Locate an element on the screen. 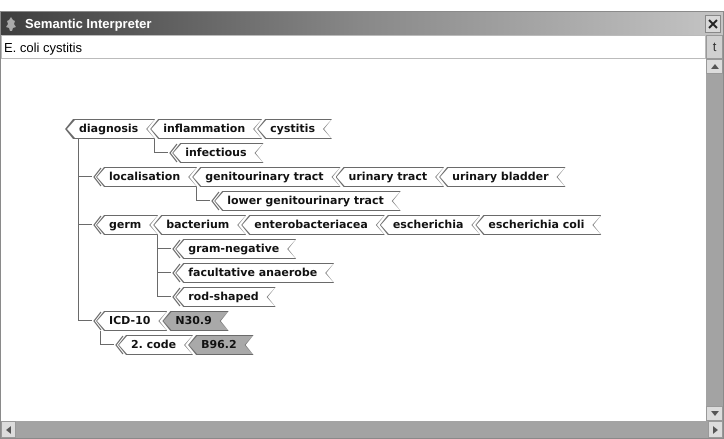 This screenshot has height=439, width=724. right-arrow-icon is located at coordinates (715, 430).